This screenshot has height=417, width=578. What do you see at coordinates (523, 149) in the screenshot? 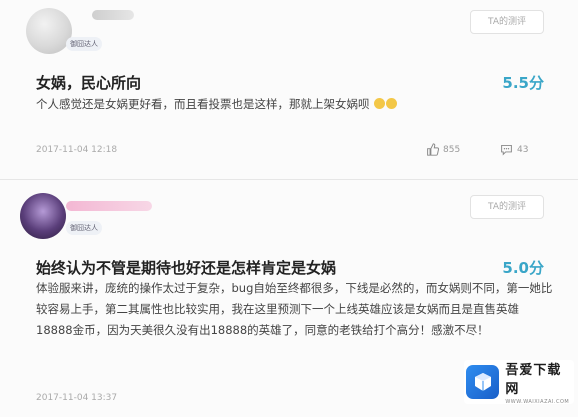
I see `comment-count: 43` at bounding box center [523, 149].